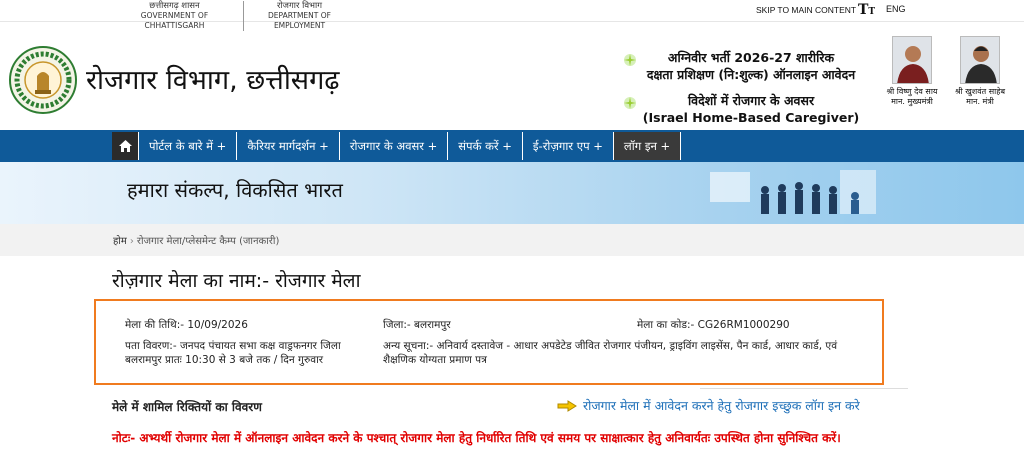 Image resolution: width=1024 pixels, height=463 pixels. Describe the element at coordinates (288, 146) in the screenshot. I see `nav-career-guidance: कैरियर मार्गदर्शन +` at that location.